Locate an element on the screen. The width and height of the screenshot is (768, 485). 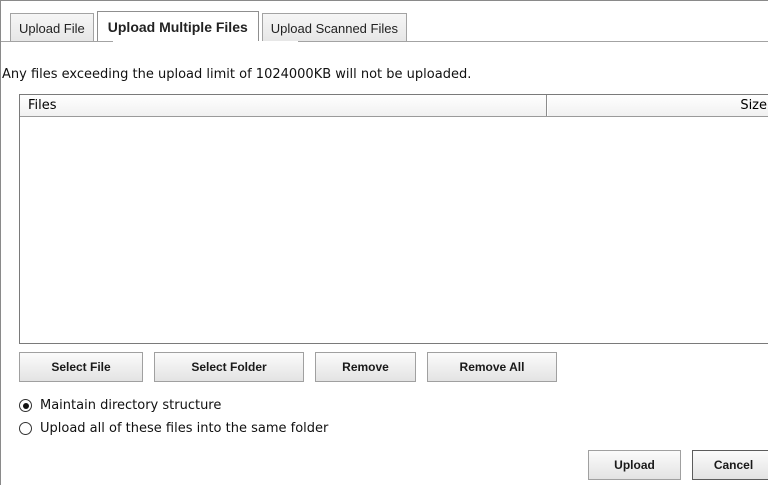
radio-maintain-directory is located at coordinates (25, 405).